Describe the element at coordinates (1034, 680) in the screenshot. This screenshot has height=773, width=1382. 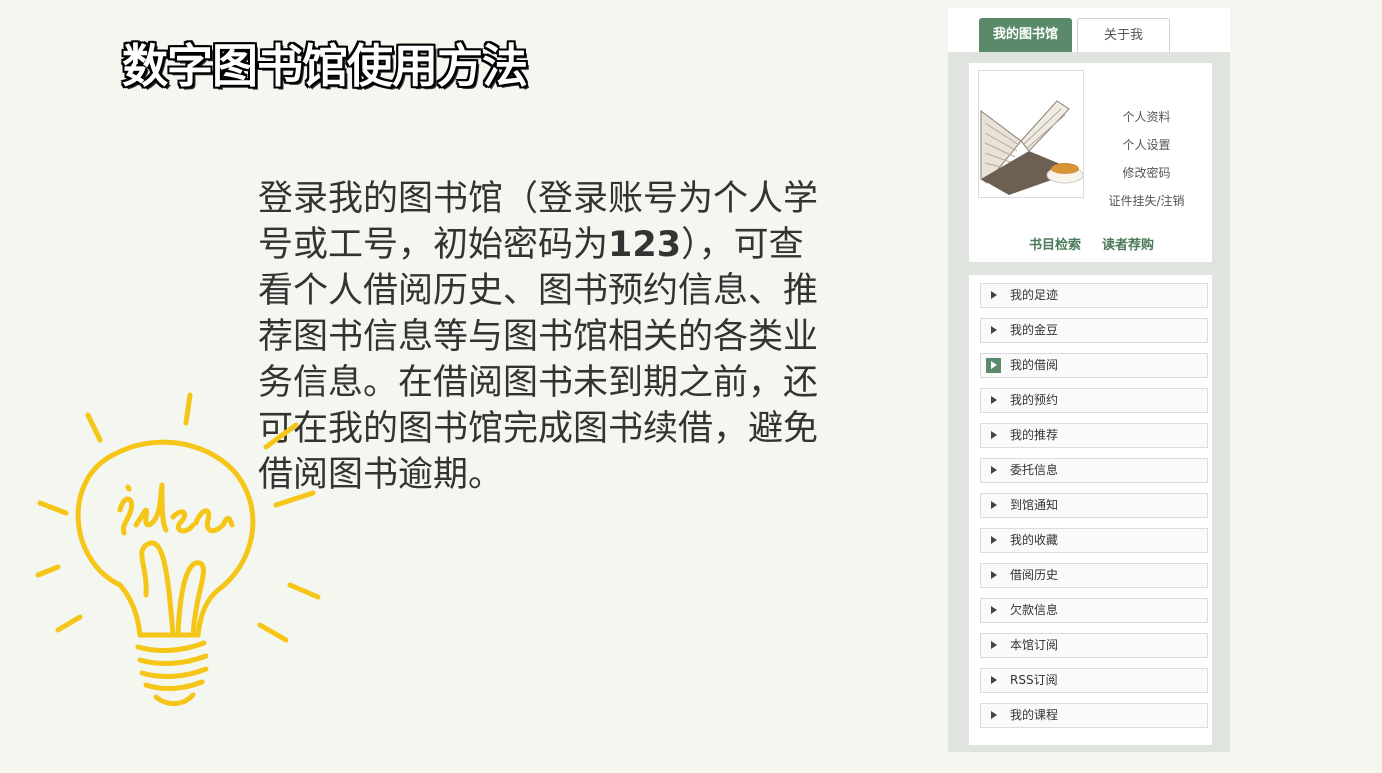
I see `menu-item-label: RSS订阅` at that location.